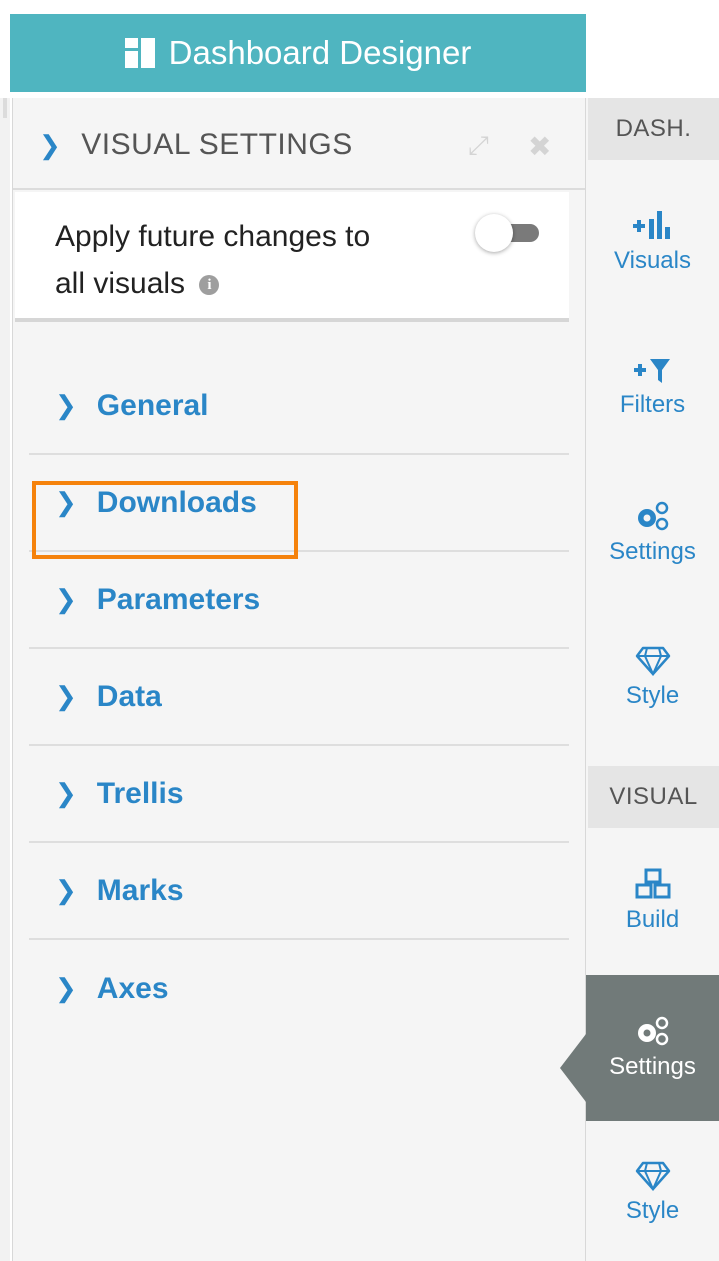 The width and height of the screenshot is (719, 1261). I want to click on section-downloads: ❯ Downloads, so click(299, 503).